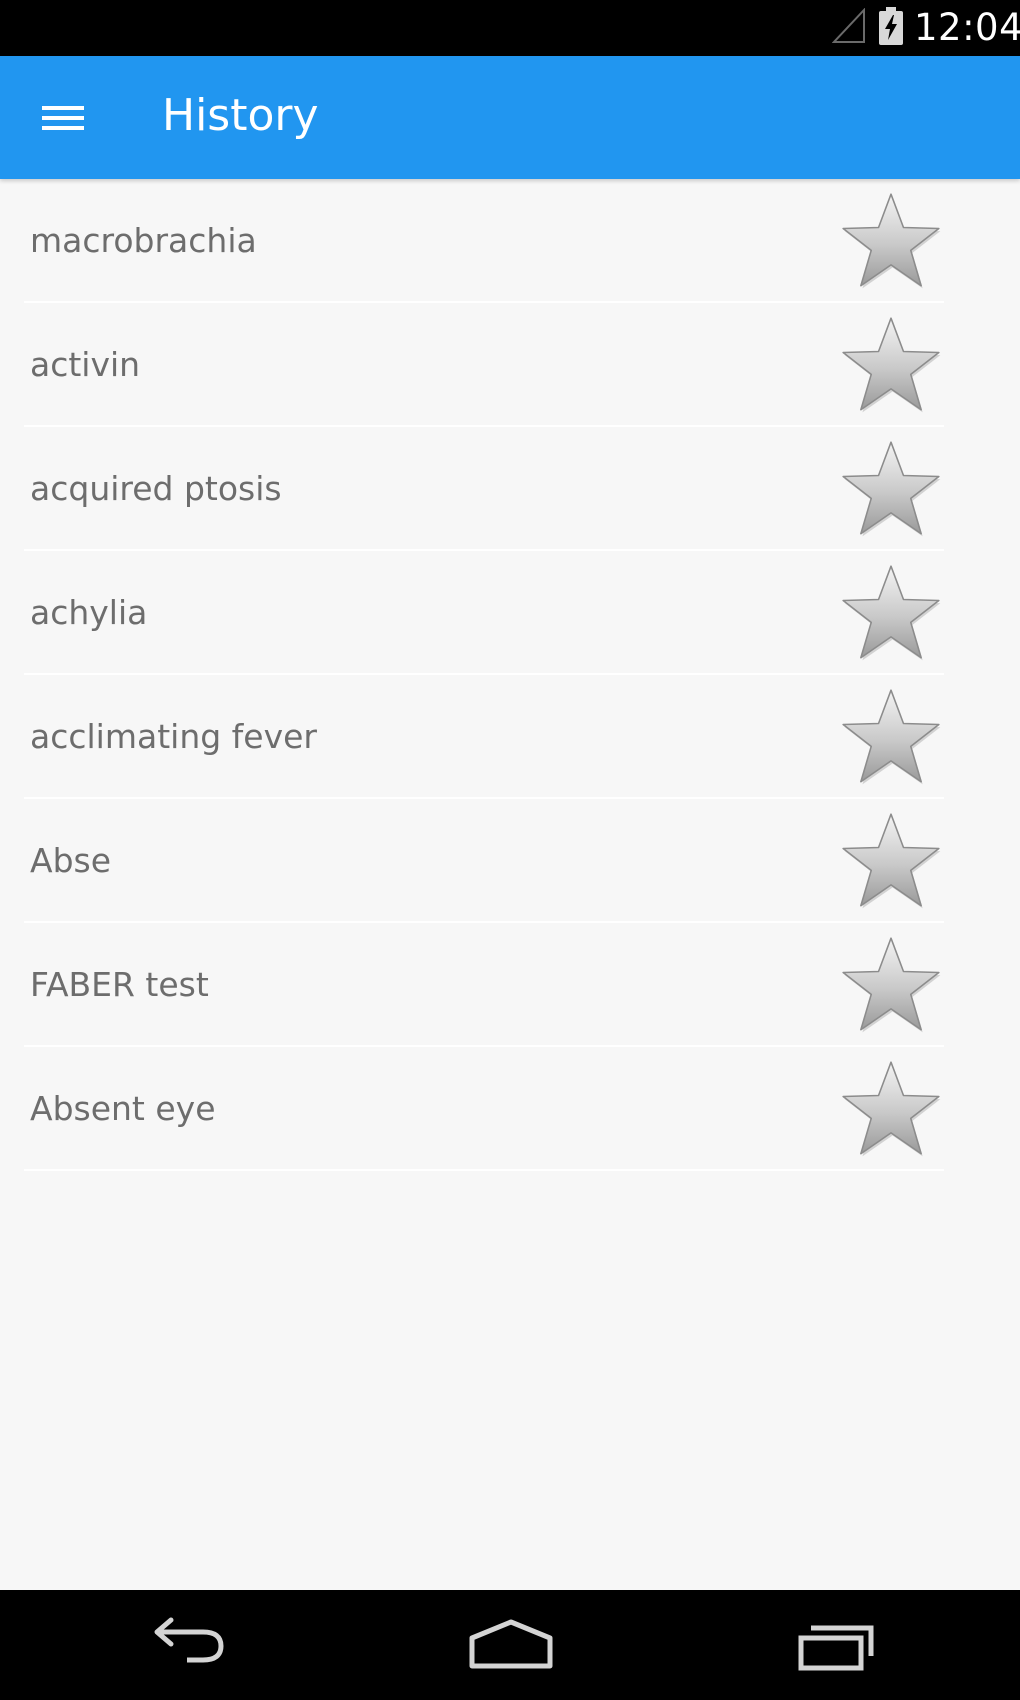 This screenshot has height=1700, width=1020. Describe the element at coordinates (143, 240) in the screenshot. I see `history-term: macrobrachia` at that location.